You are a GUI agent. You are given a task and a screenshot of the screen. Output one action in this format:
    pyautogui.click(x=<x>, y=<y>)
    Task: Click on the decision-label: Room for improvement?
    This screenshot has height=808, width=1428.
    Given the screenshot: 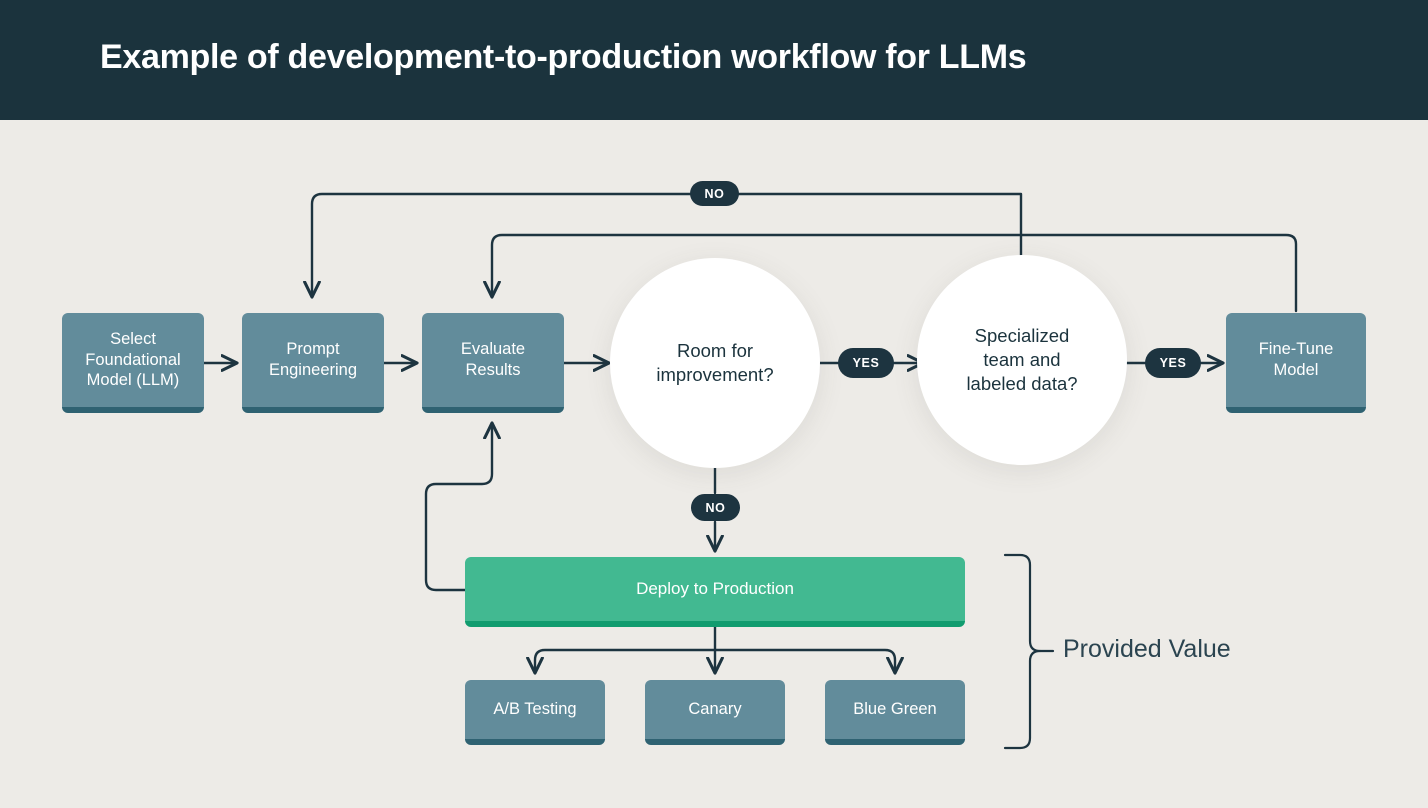 What is the action you would take?
    pyautogui.click(x=715, y=362)
    